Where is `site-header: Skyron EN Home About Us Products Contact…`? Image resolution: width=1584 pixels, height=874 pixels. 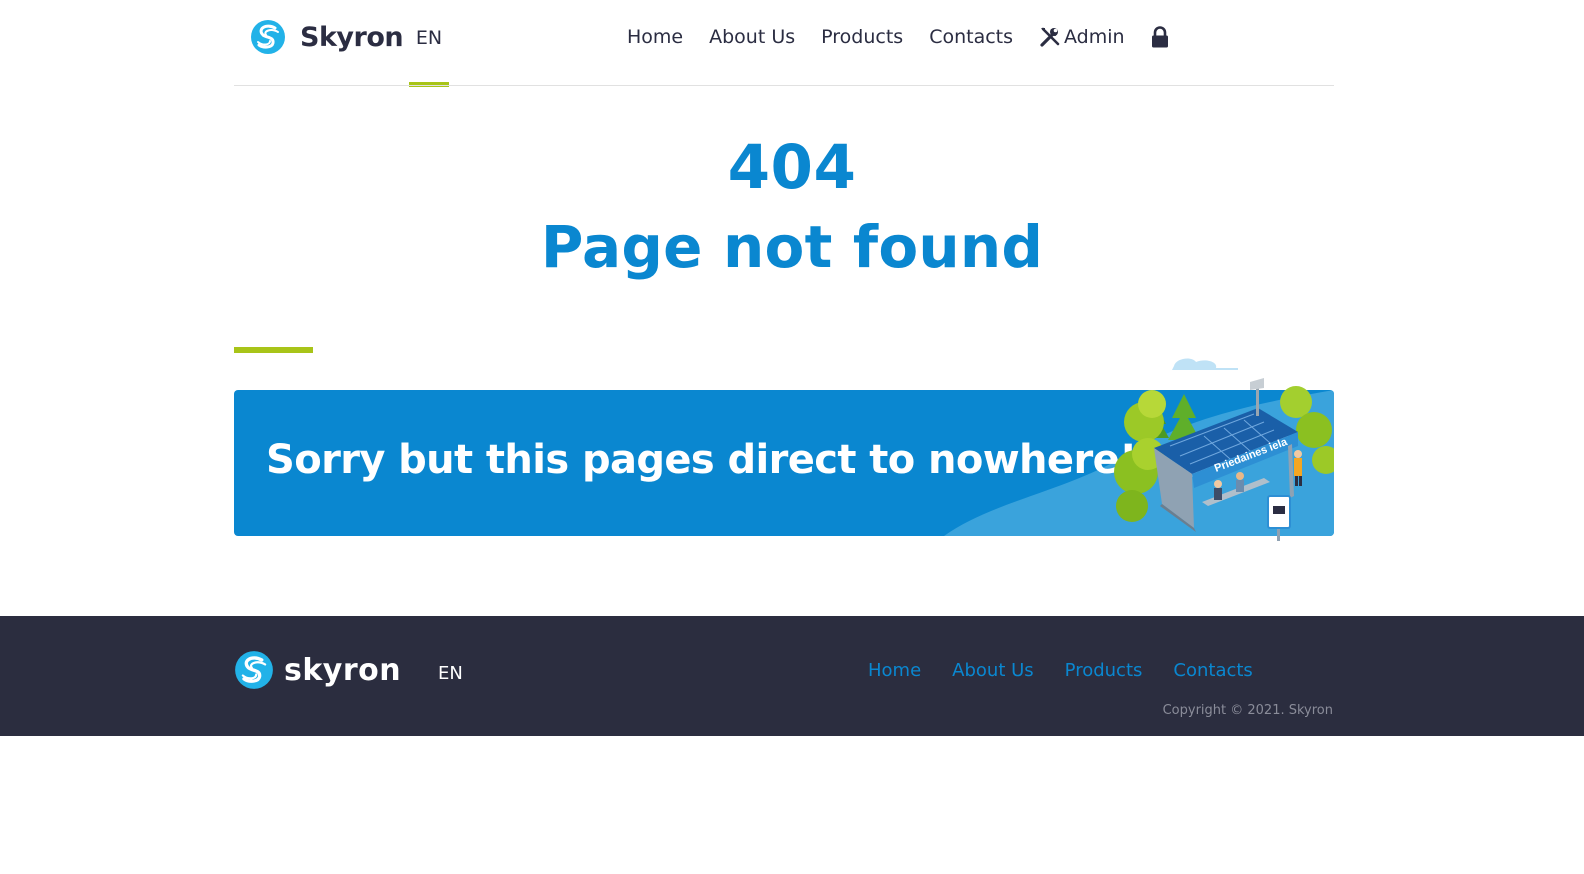 site-header: Skyron EN Home About Us Products Contact… is located at coordinates (792, 43).